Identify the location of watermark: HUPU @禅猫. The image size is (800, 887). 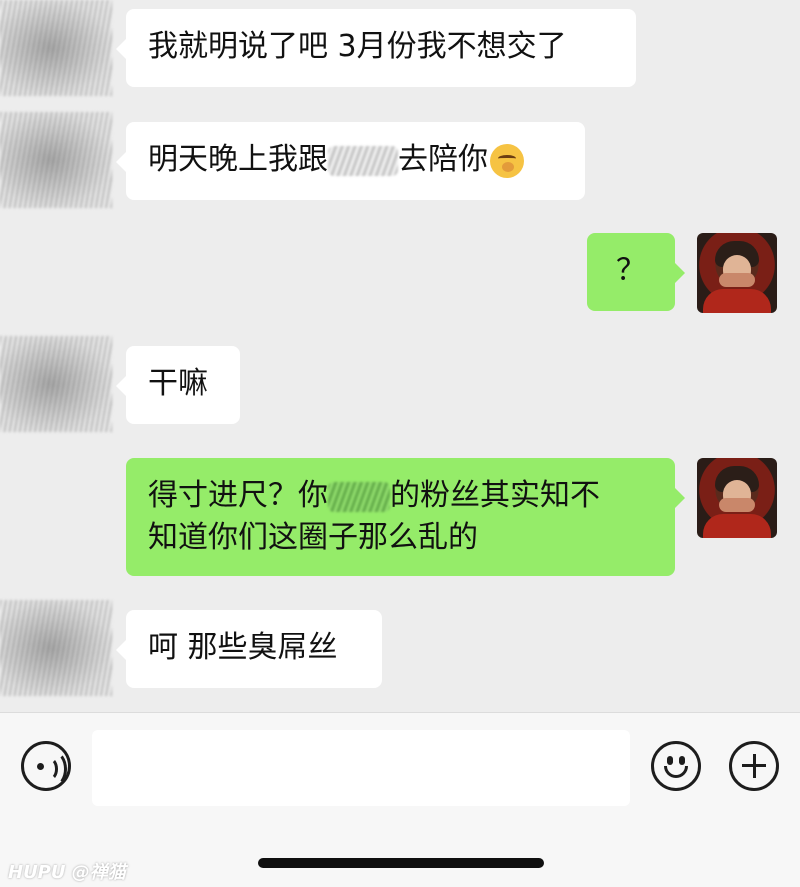
(67, 872).